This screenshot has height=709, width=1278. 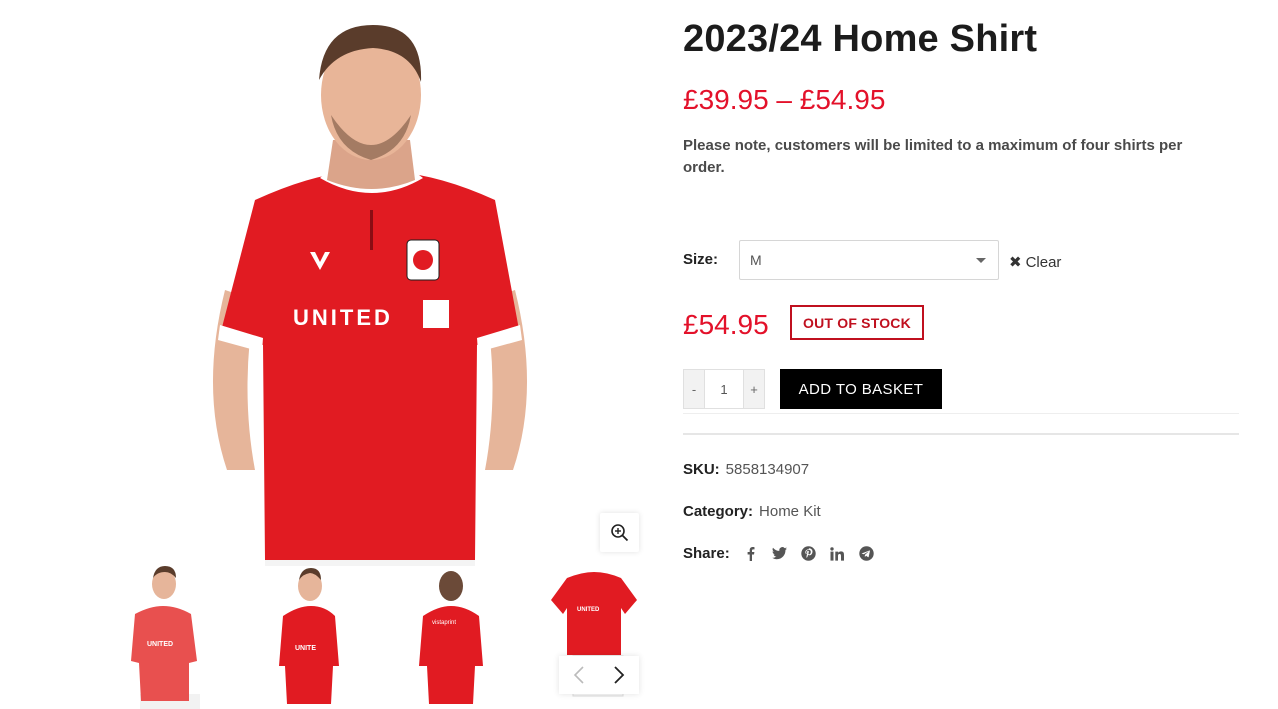 What do you see at coordinates (866, 553) in the screenshot?
I see `telegram-icon` at bounding box center [866, 553].